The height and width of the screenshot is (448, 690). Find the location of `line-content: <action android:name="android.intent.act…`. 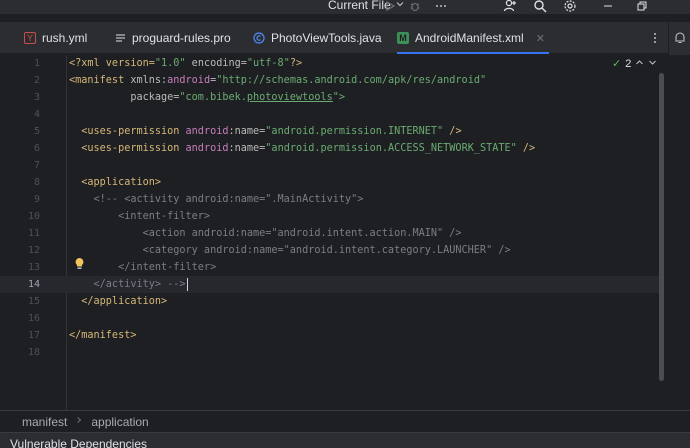

line-content: <action android:name="android.intent.act… is located at coordinates (265, 233).